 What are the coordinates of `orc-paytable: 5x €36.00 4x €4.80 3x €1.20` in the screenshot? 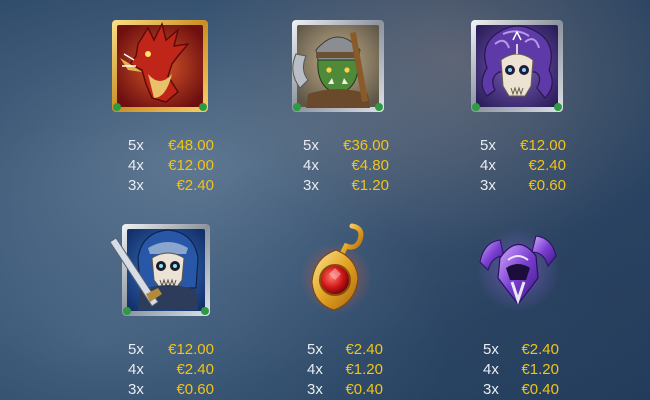 It's located at (346, 166).